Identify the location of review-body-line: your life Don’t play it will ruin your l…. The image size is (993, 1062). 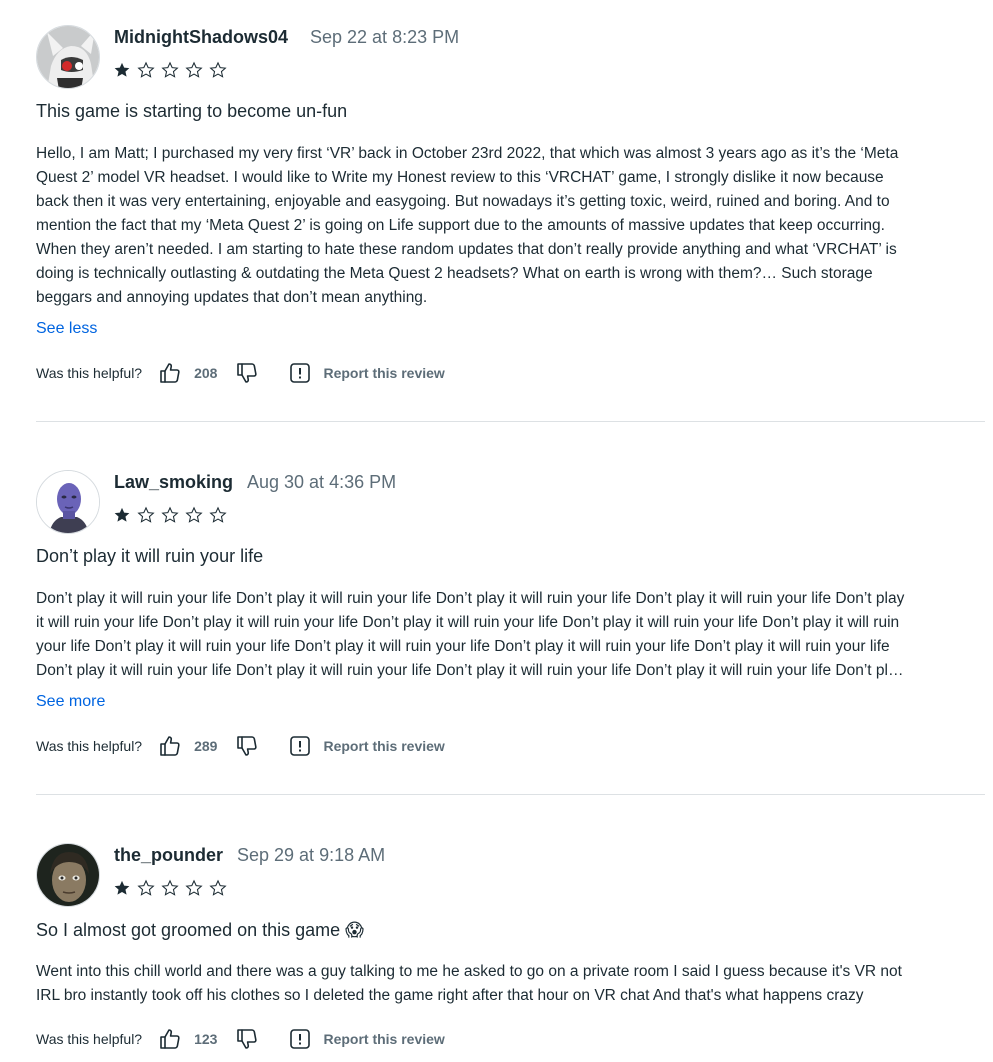
(463, 646).